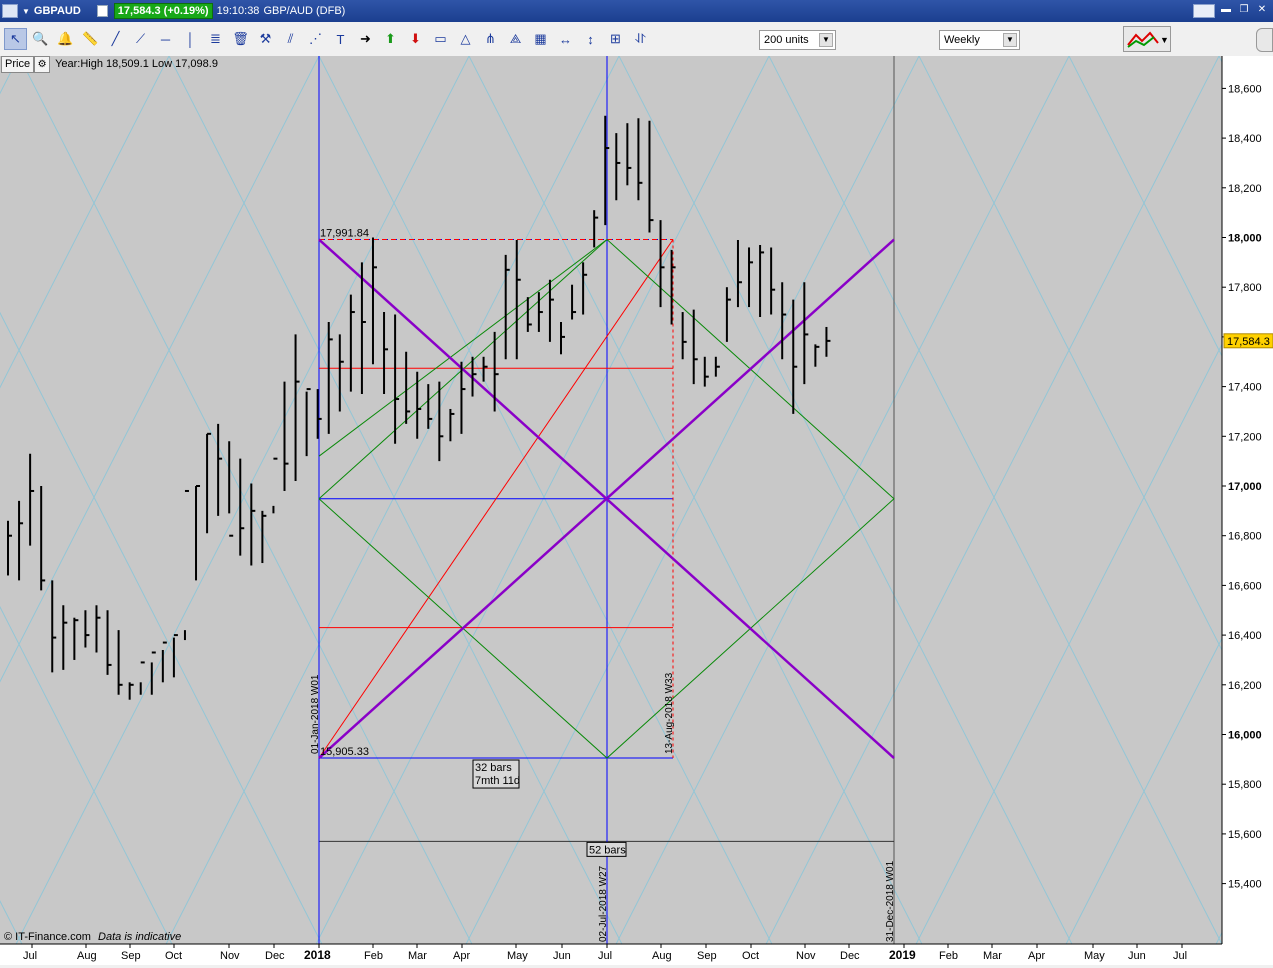  Describe the element at coordinates (18, 64) in the screenshot. I see `price-tab: Price` at that location.